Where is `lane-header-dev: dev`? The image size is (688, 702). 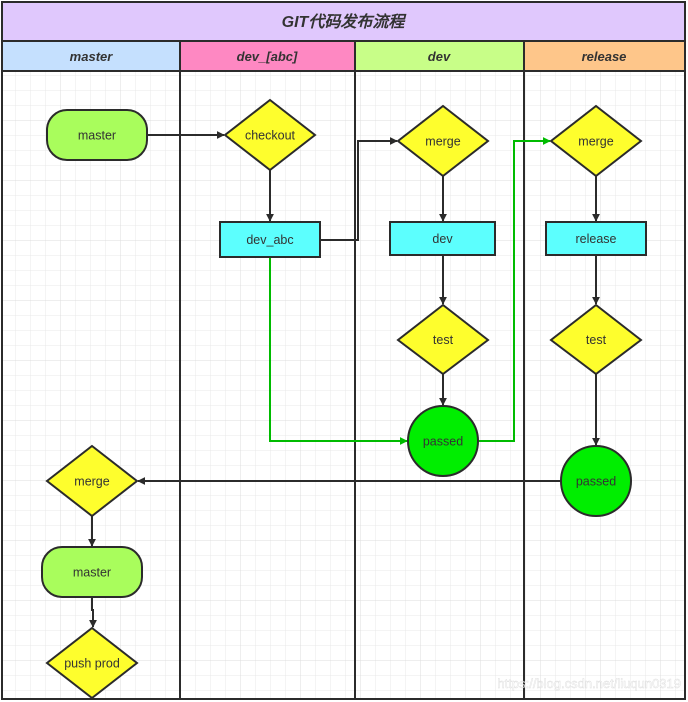 lane-header-dev: dev is located at coordinates (439, 56).